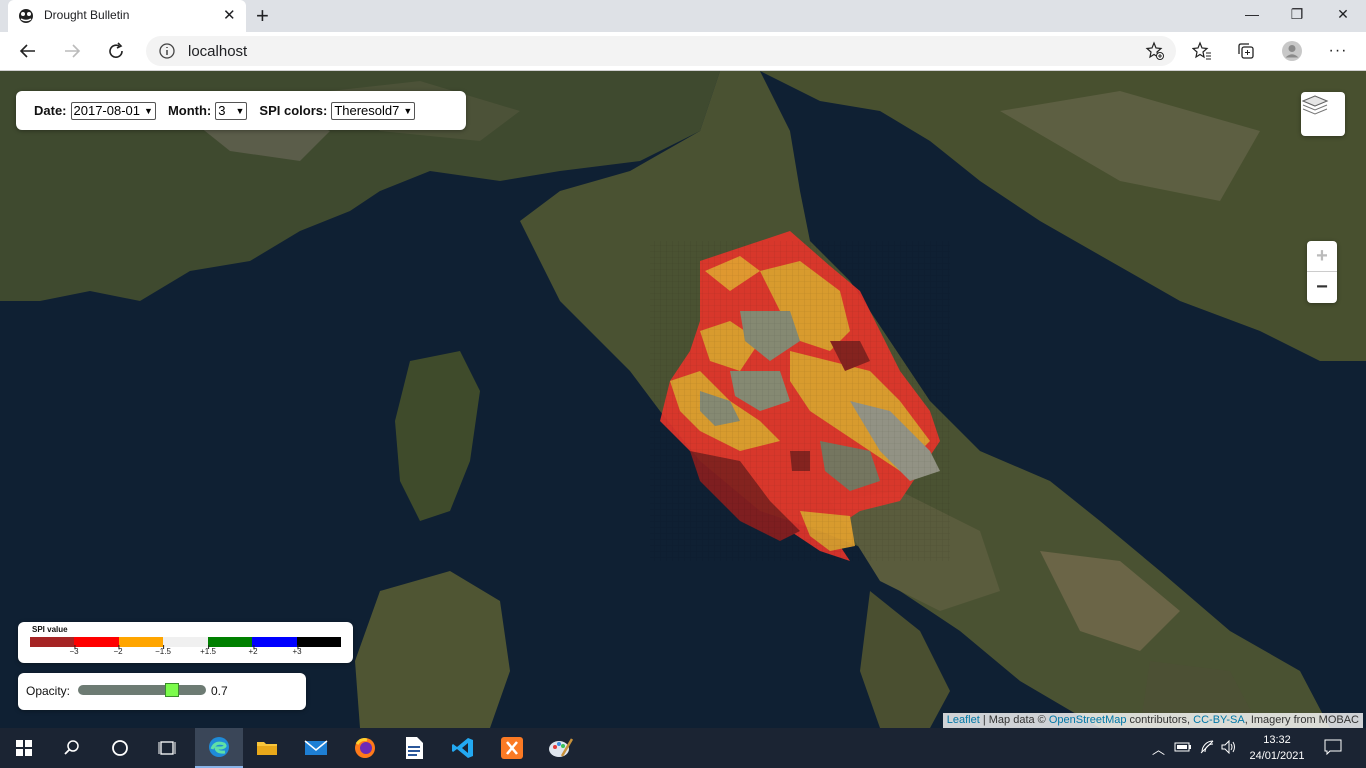 The height and width of the screenshot is (768, 1366). What do you see at coordinates (72, 51) in the screenshot?
I see `forward-icon` at bounding box center [72, 51].